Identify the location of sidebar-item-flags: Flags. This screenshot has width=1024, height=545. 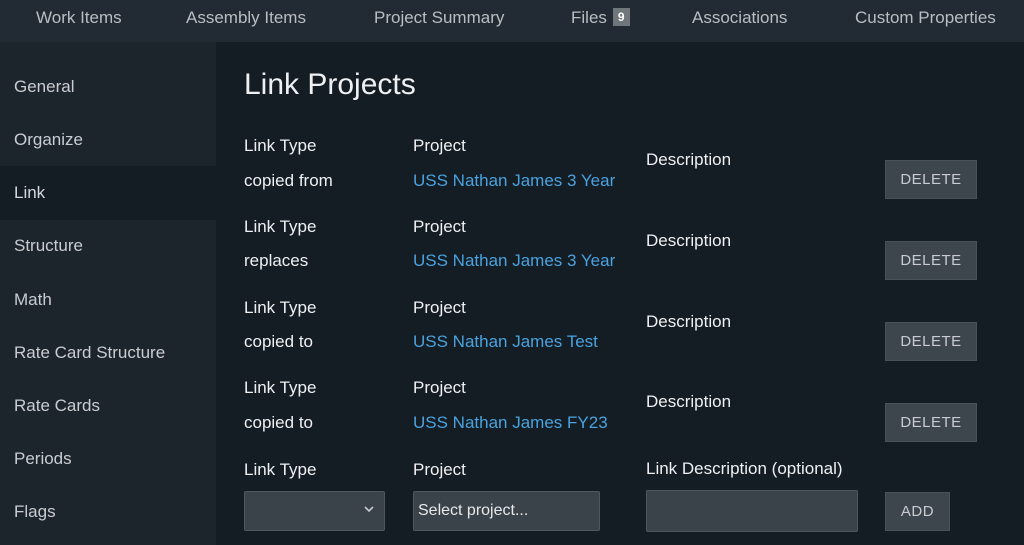
(108, 512).